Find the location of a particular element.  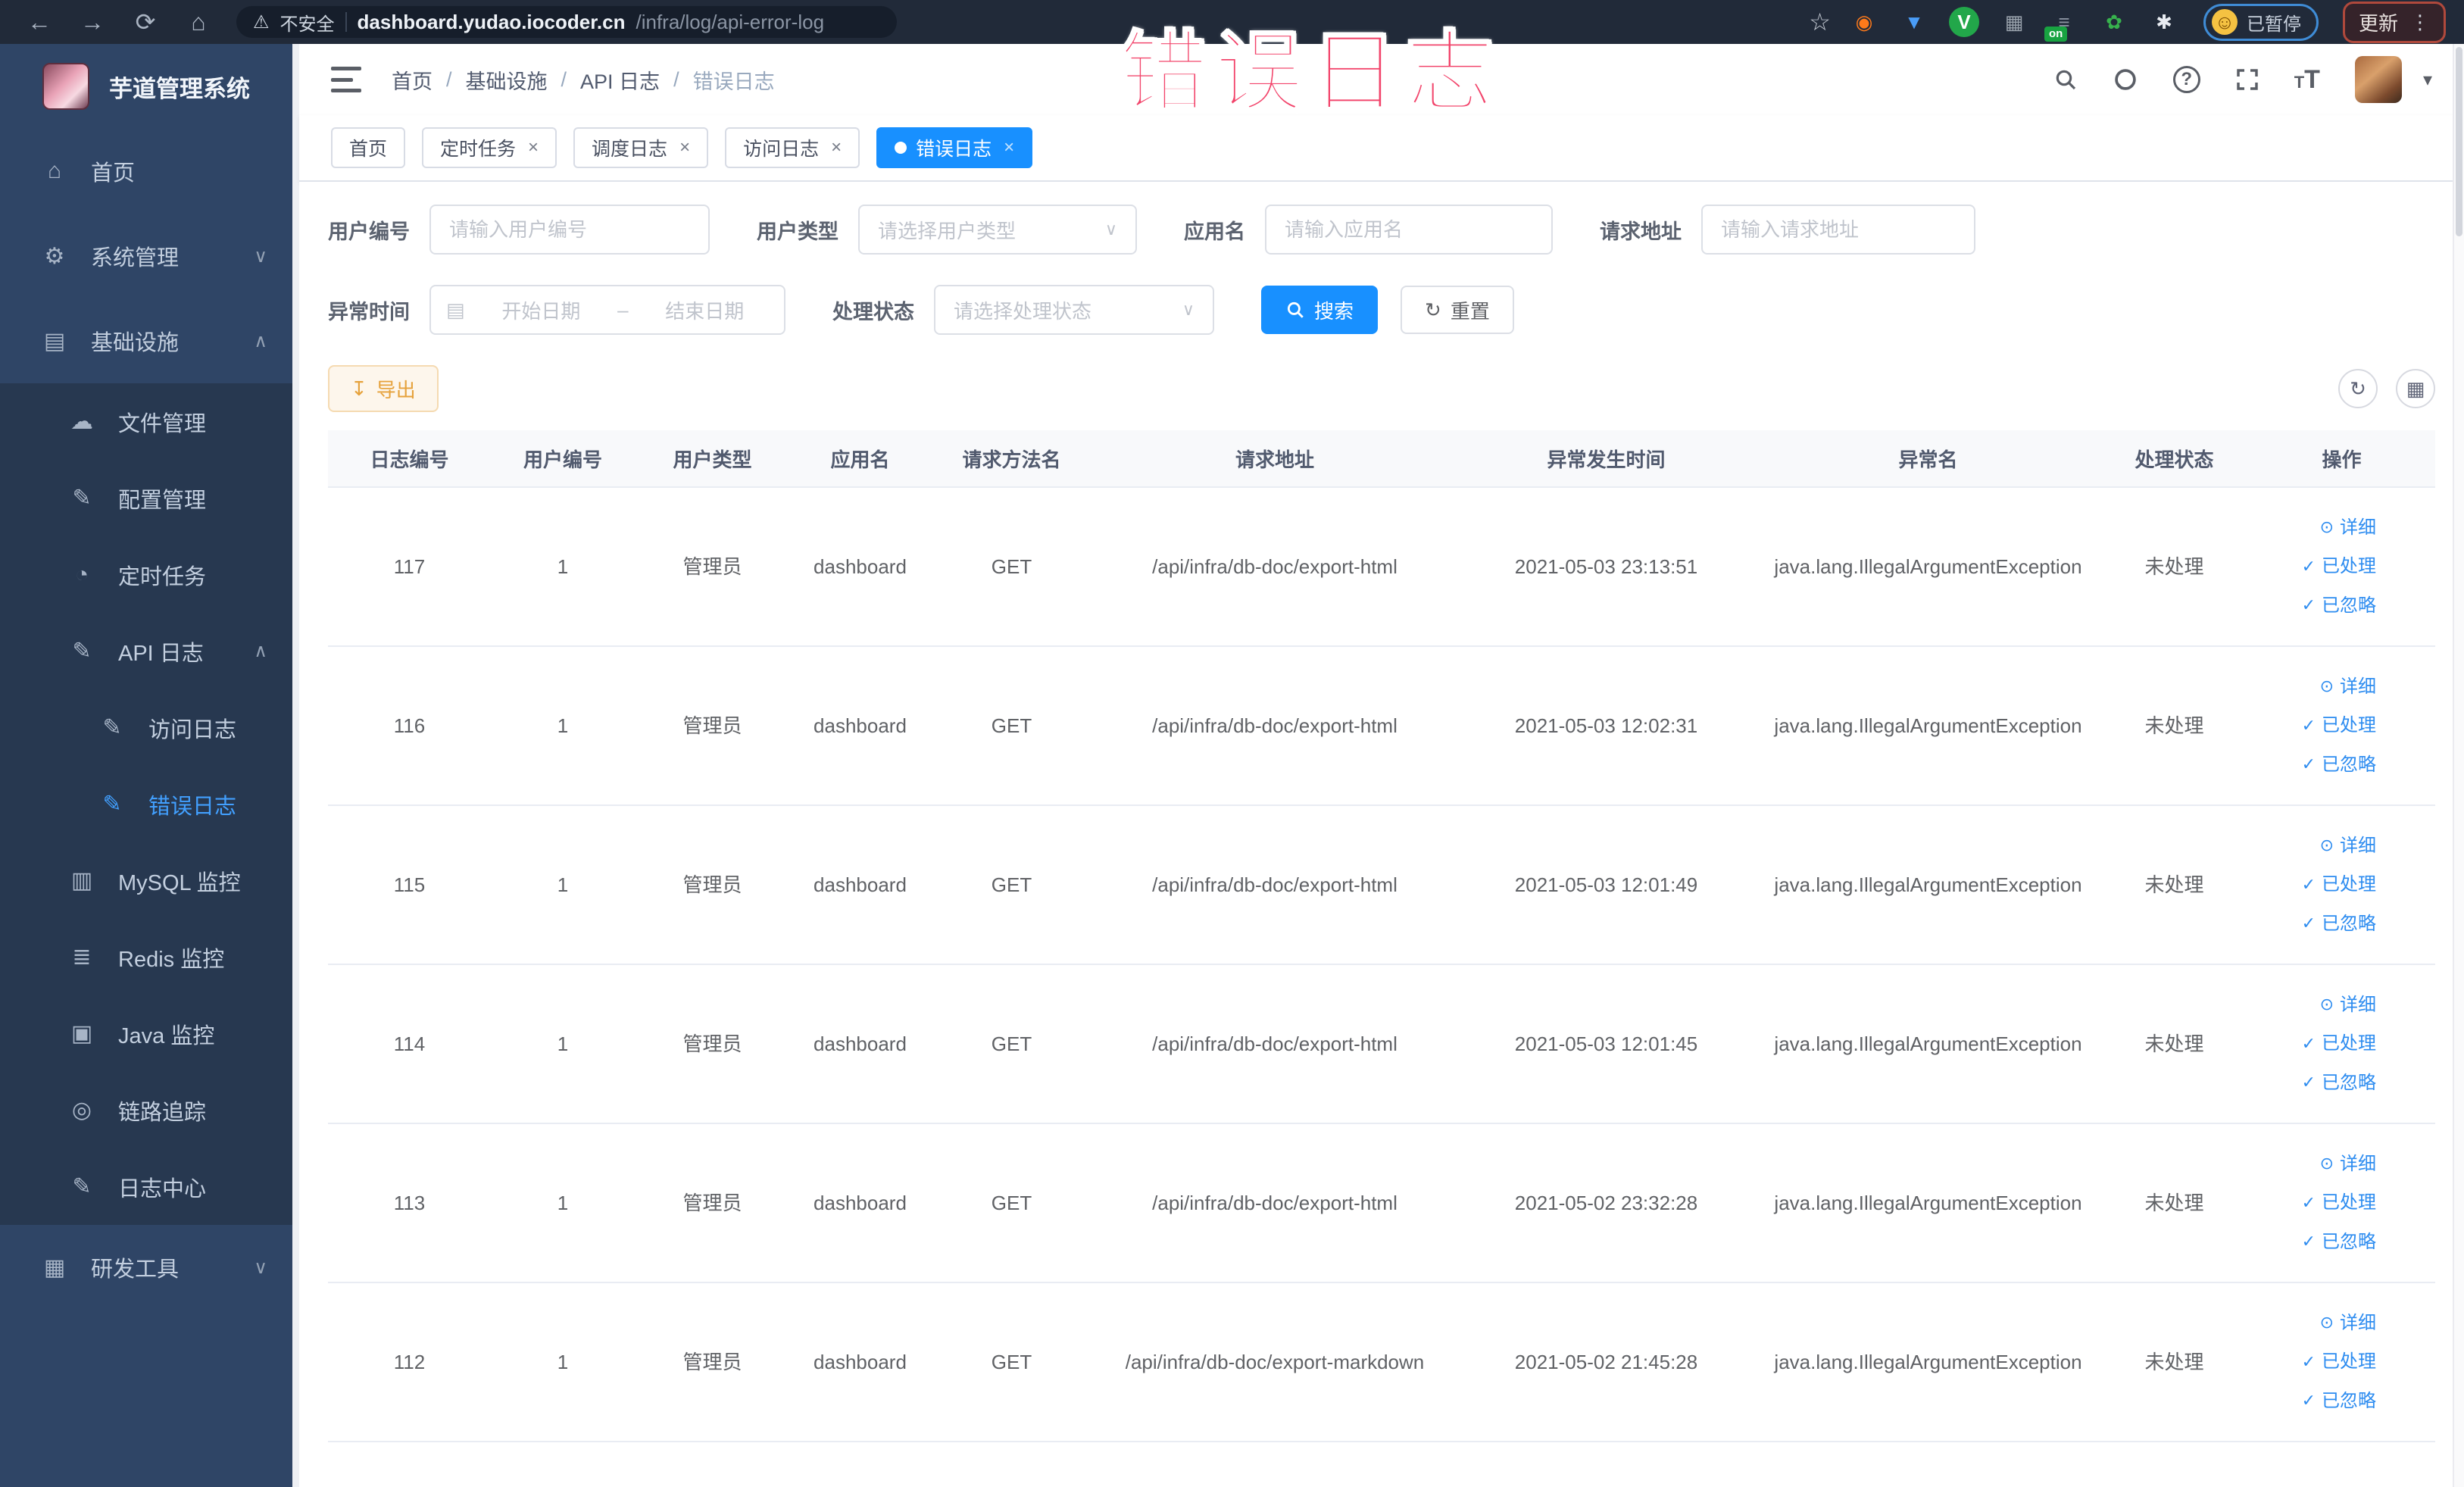

ext-orange-icon: ◉ is located at coordinates (1864, 22).